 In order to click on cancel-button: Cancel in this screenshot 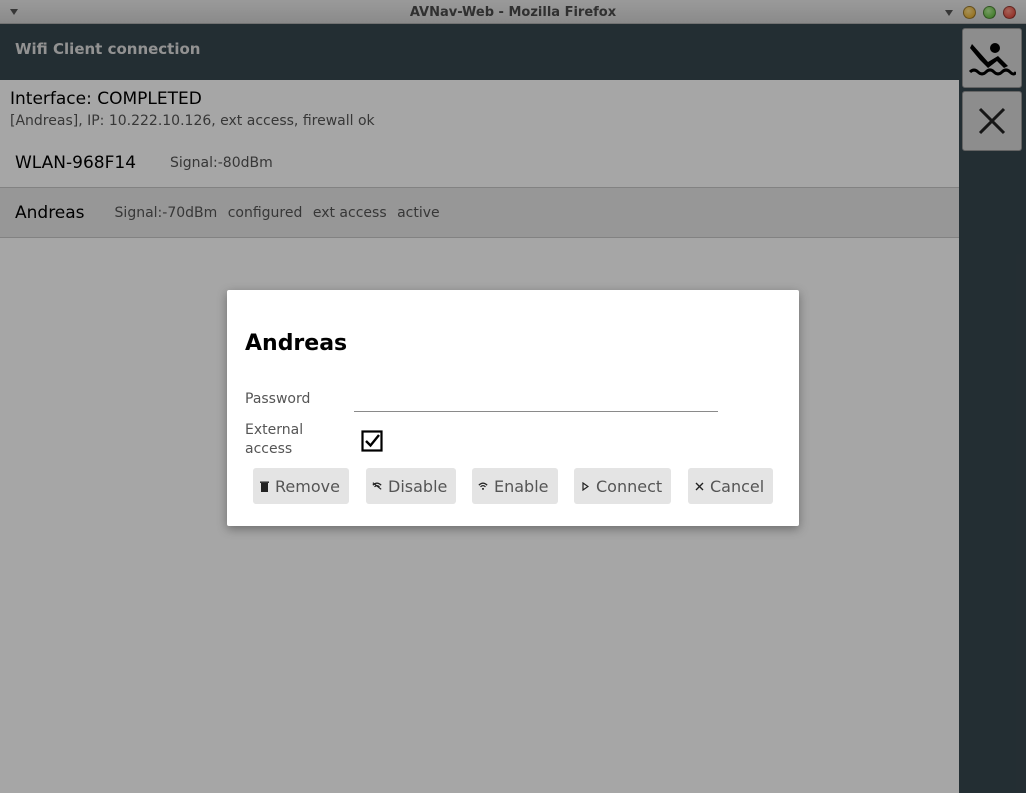, I will do `click(730, 486)`.